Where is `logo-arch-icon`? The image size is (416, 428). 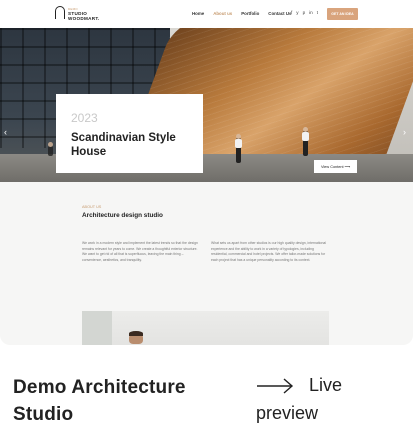 logo-arch-icon is located at coordinates (60, 12).